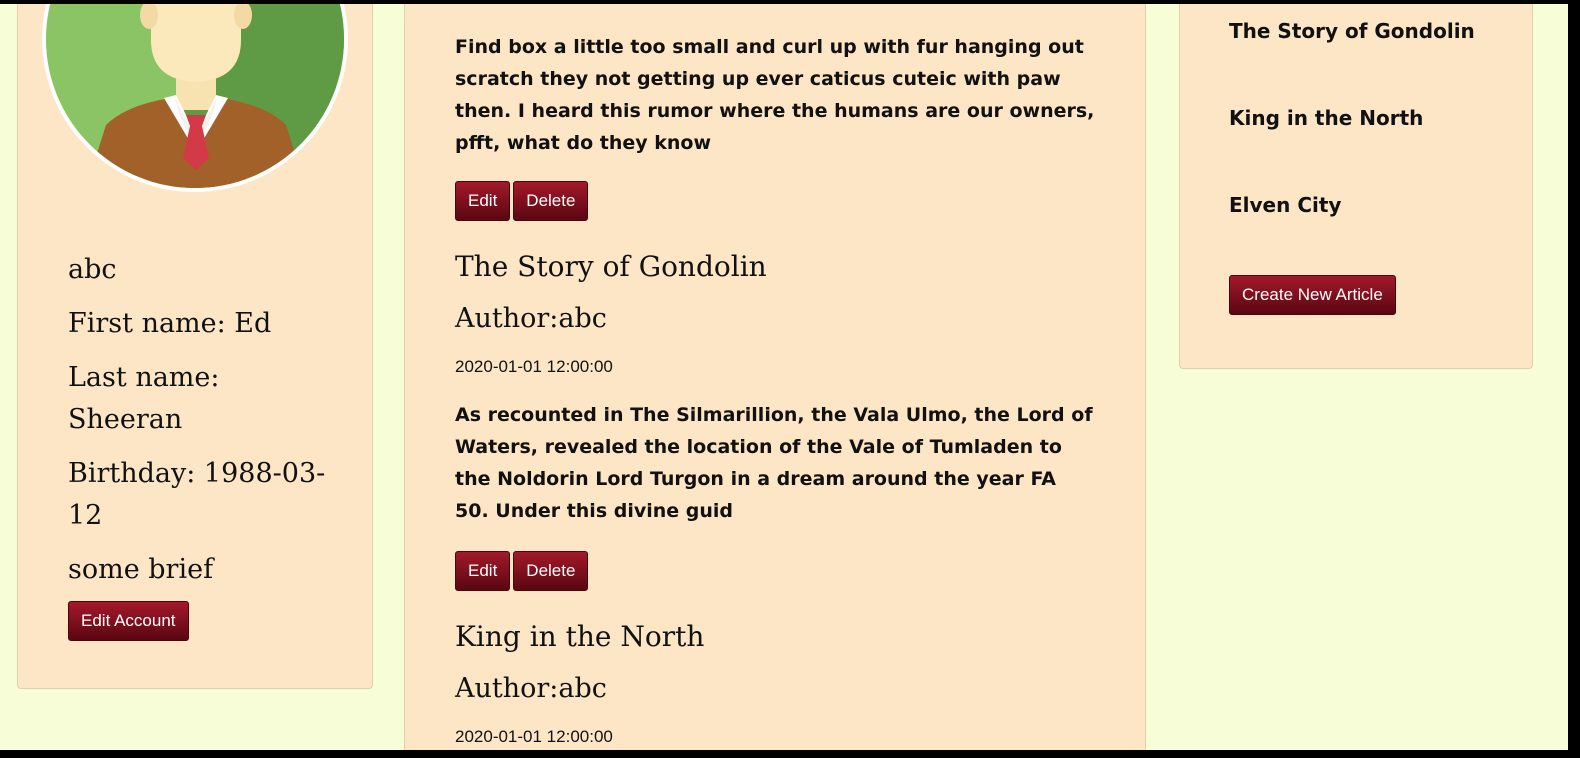 This screenshot has width=1580, height=758. What do you see at coordinates (1352, 31) in the screenshot?
I see `sidebar-article-link: The Story of Gondolin` at bounding box center [1352, 31].